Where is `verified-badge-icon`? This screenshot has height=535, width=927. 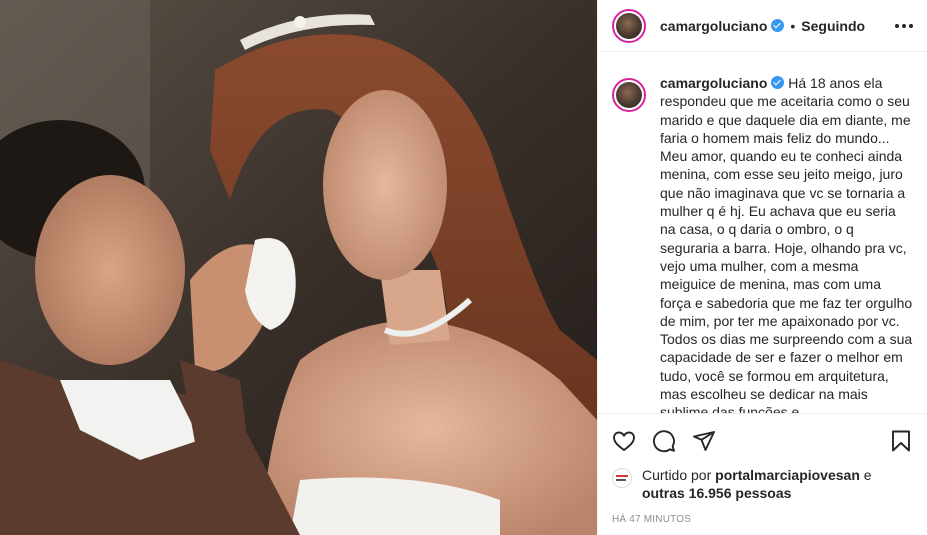 verified-badge-icon is located at coordinates (778, 25).